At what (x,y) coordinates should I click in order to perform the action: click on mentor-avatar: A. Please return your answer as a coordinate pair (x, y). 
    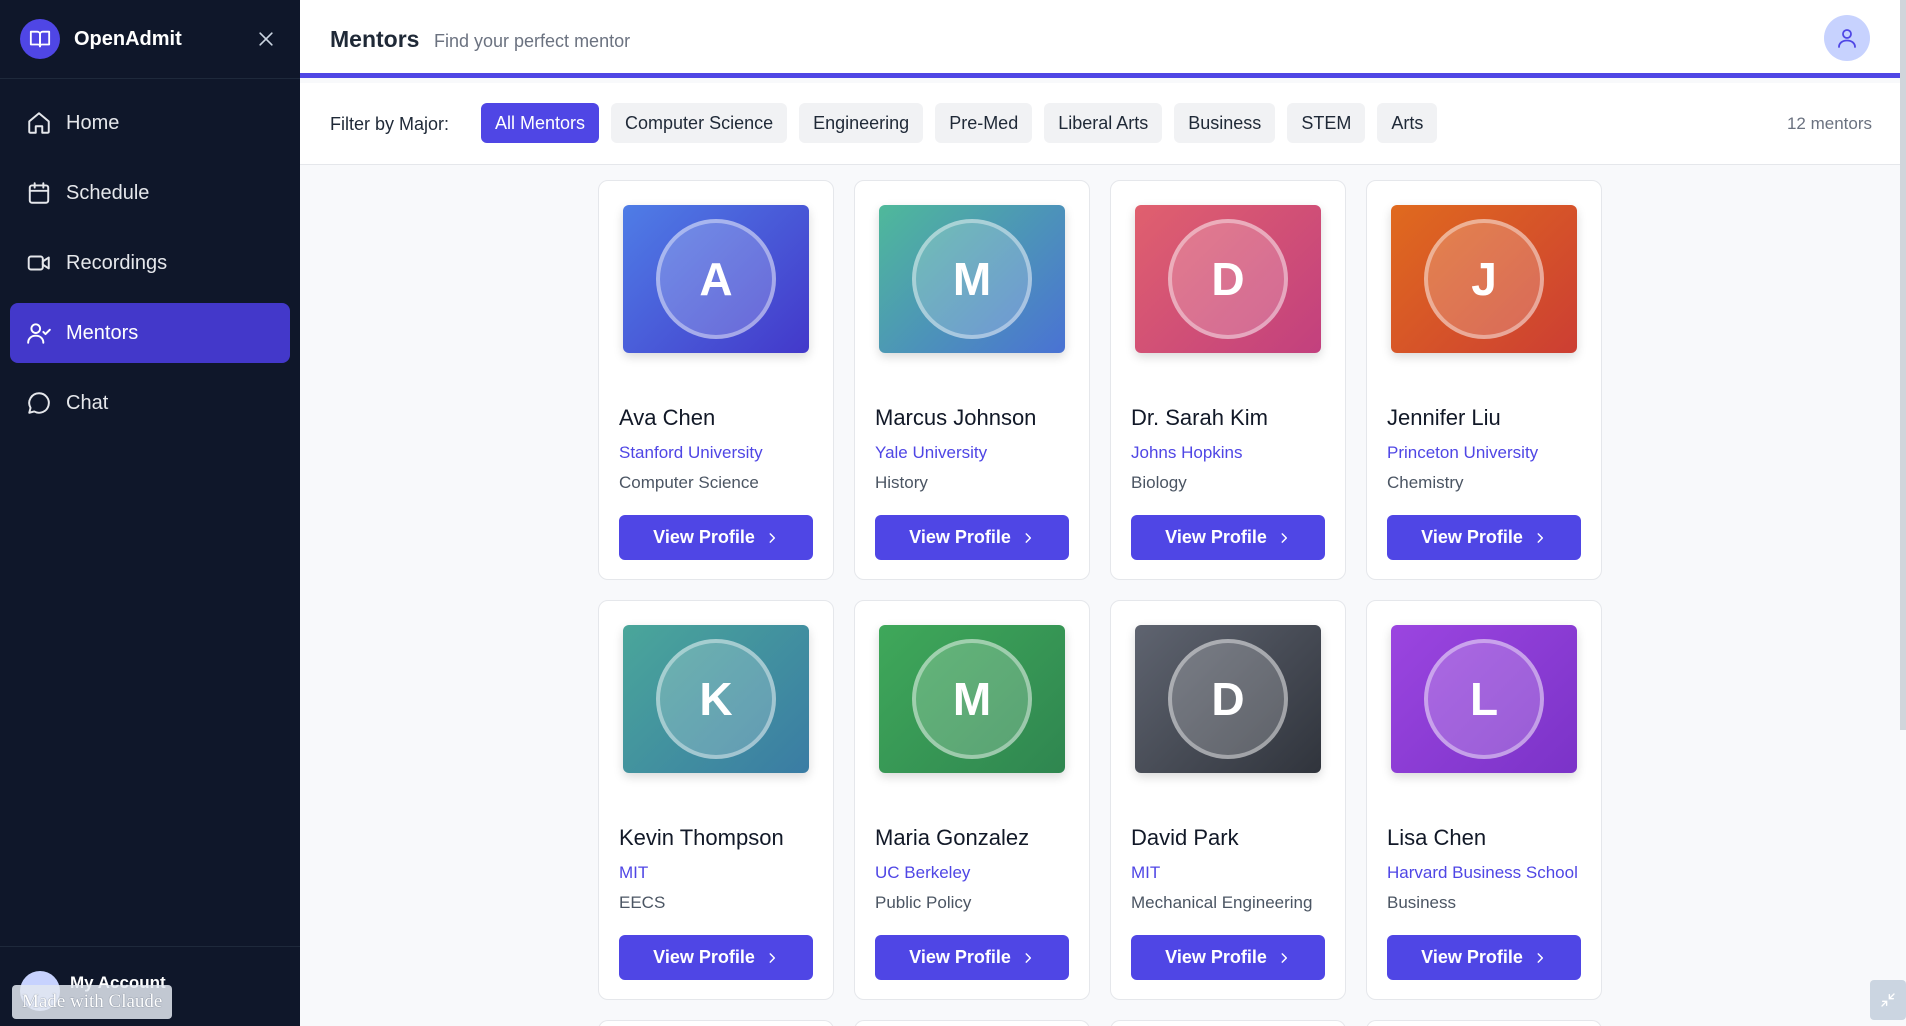
    Looking at the image, I should click on (716, 279).